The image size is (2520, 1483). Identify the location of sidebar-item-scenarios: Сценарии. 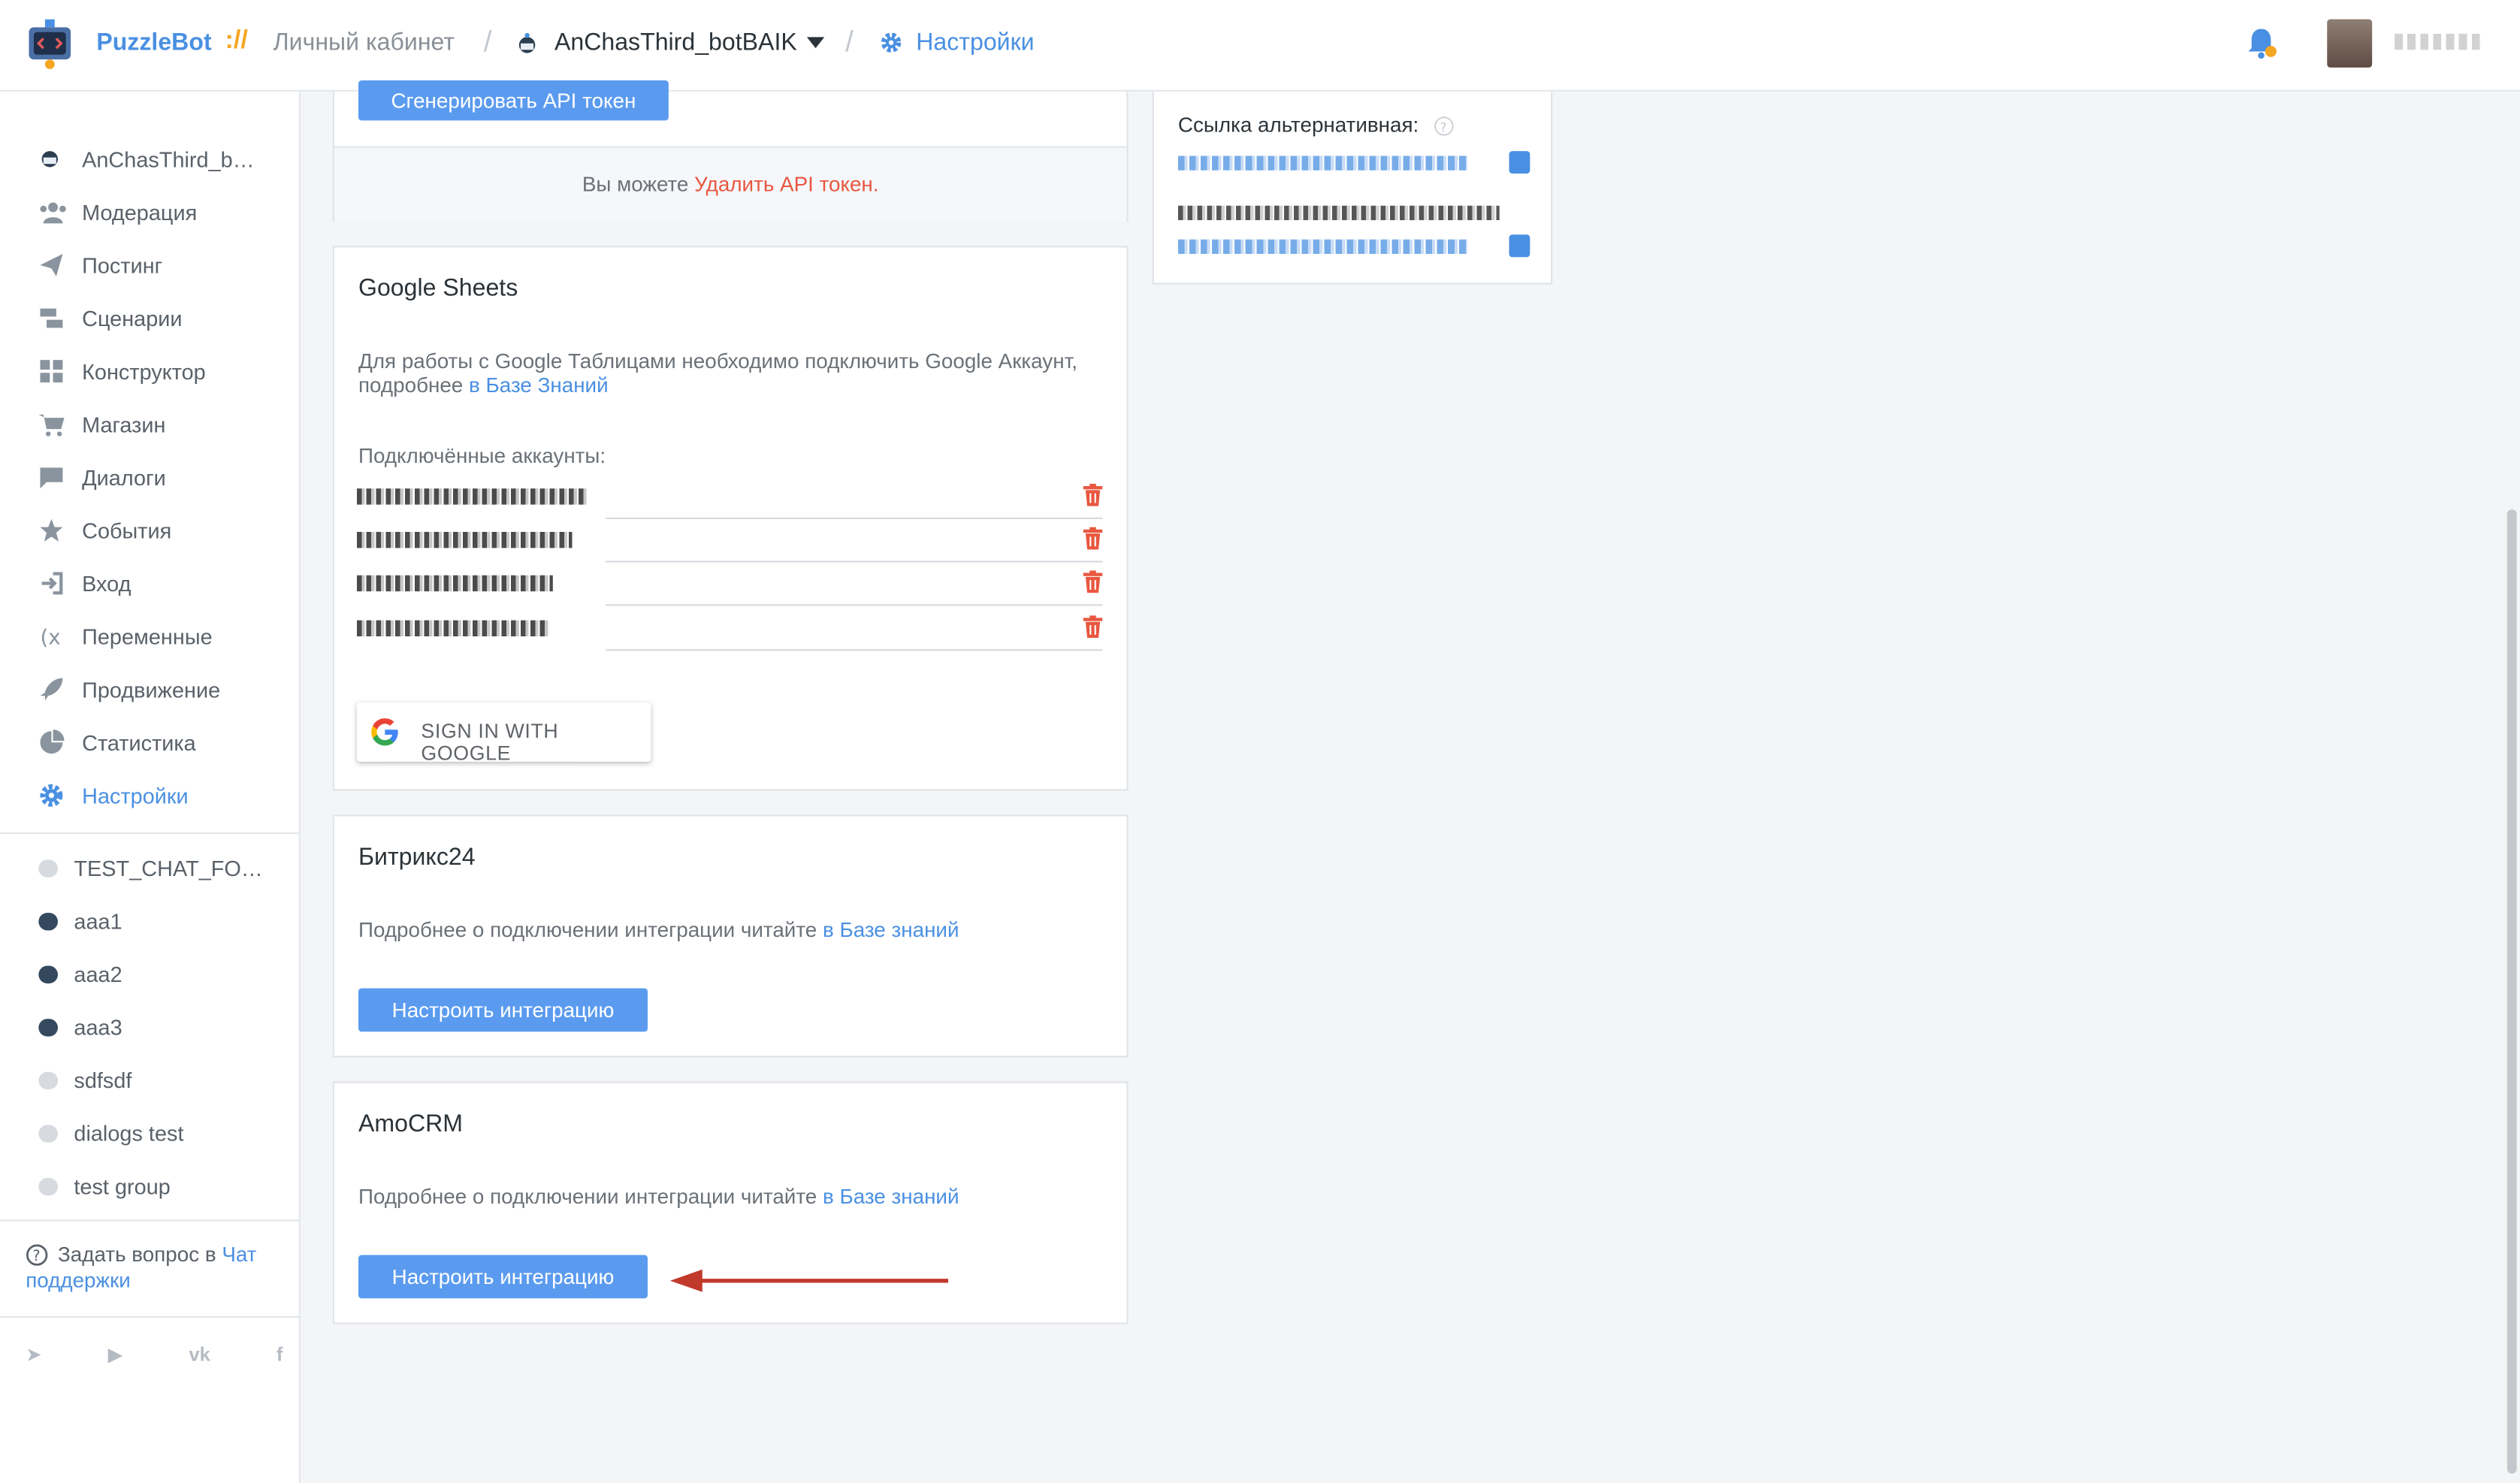
(110, 318).